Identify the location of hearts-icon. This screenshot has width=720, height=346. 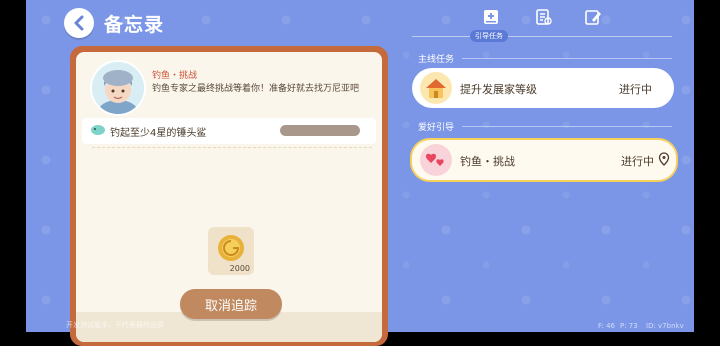
(436, 160).